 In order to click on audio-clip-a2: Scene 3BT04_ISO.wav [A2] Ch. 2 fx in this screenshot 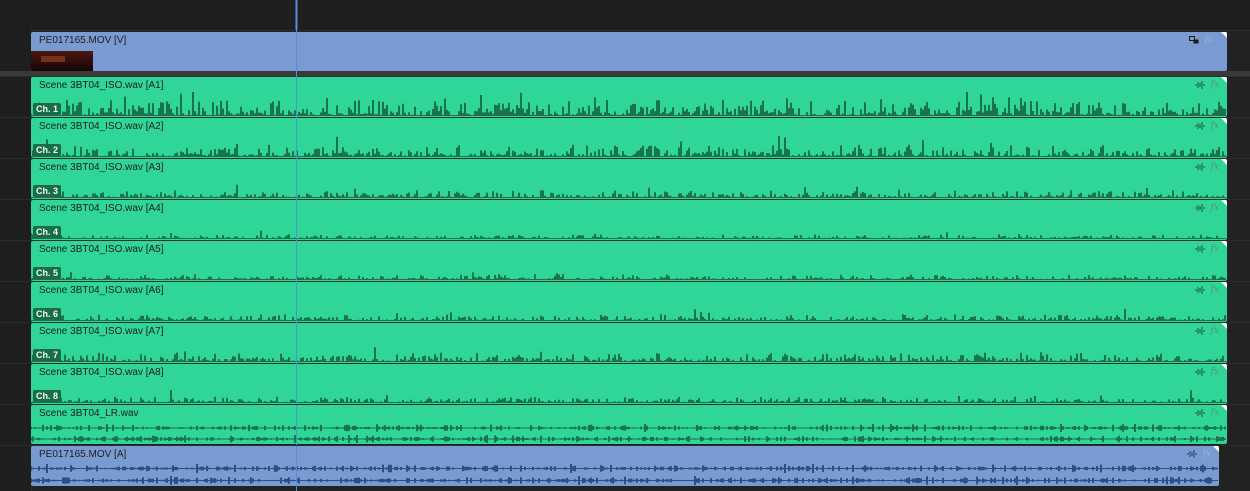, I will do `click(629, 138)`.